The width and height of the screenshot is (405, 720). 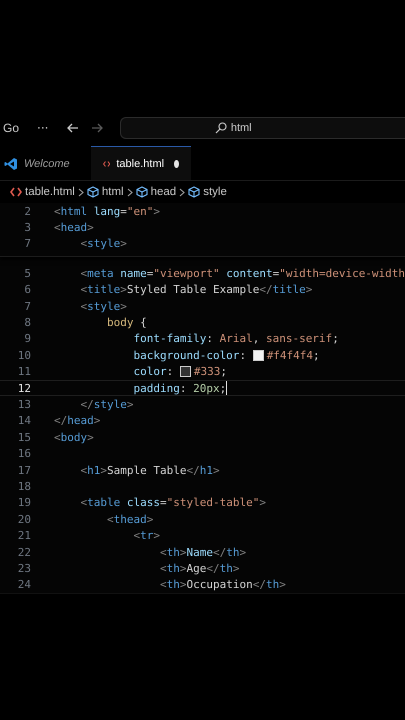 What do you see at coordinates (113, 192) in the screenshot?
I see `breadcrumb-item: html` at bounding box center [113, 192].